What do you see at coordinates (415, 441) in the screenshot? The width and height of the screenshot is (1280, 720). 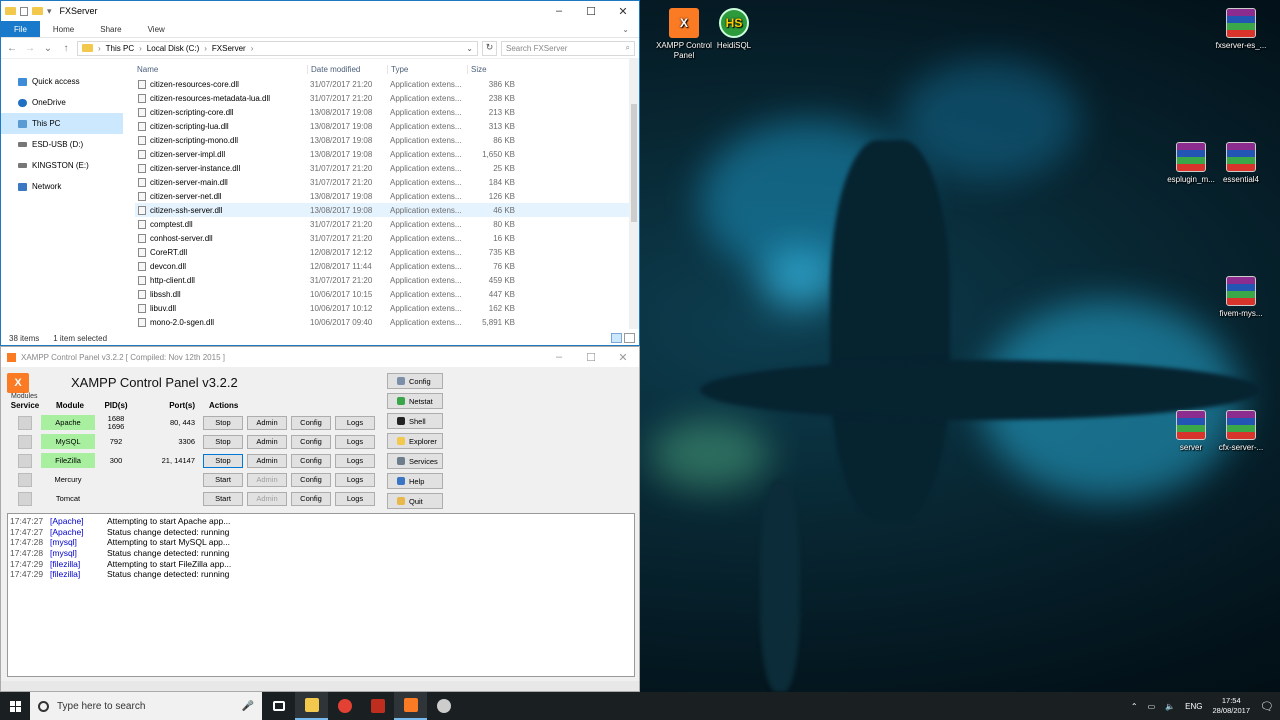 I see `explorer-side-button: Explorer` at bounding box center [415, 441].